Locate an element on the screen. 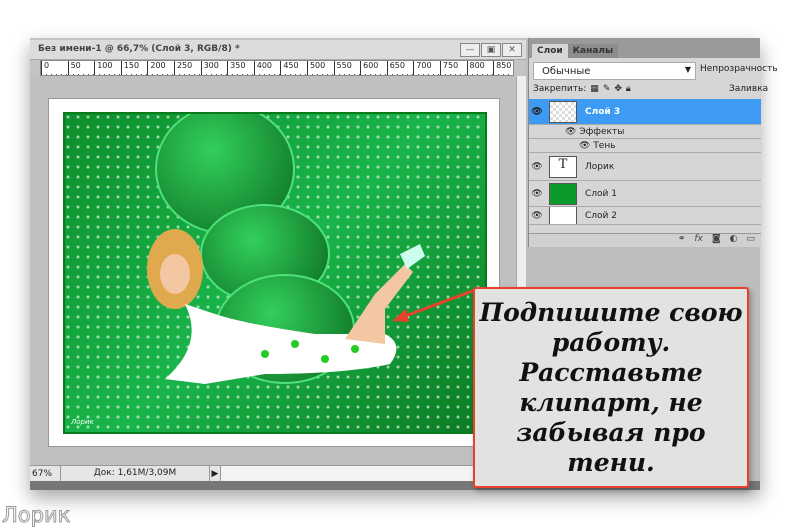 Image resolution: width=800 pixels, height=532 pixels. watermark: Лорик is located at coordinates (36, 515).